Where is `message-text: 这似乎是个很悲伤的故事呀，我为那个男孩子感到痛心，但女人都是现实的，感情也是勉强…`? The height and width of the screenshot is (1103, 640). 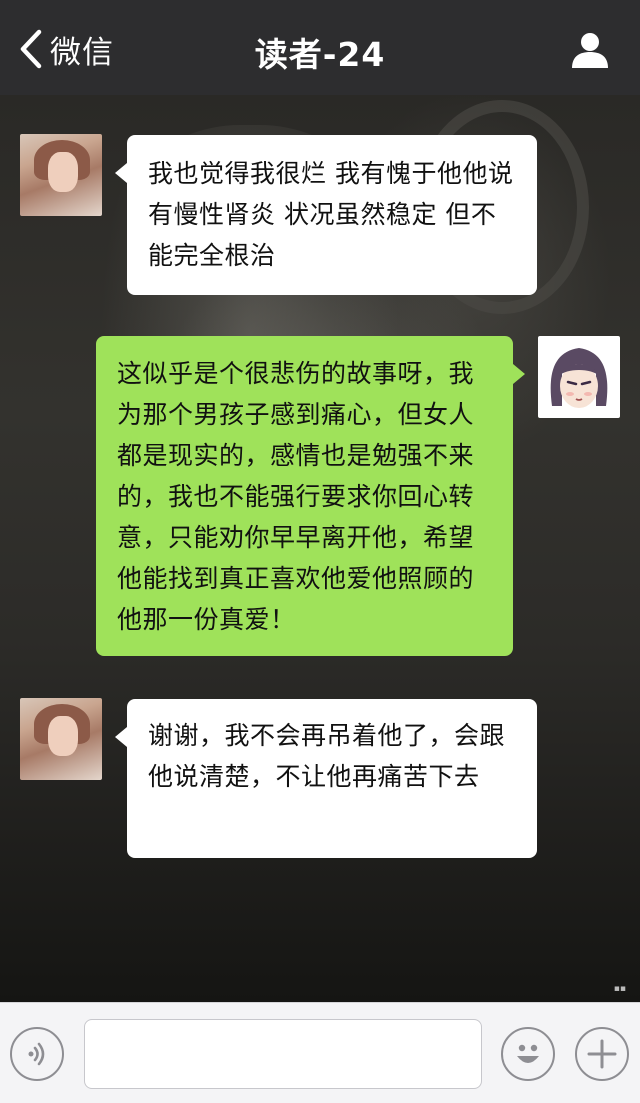 message-text: 这似乎是个很悲伤的故事呀，我为那个男孩子感到痛心，但女人都是现实的，感情也是勉强… is located at coordinates (296, 496).